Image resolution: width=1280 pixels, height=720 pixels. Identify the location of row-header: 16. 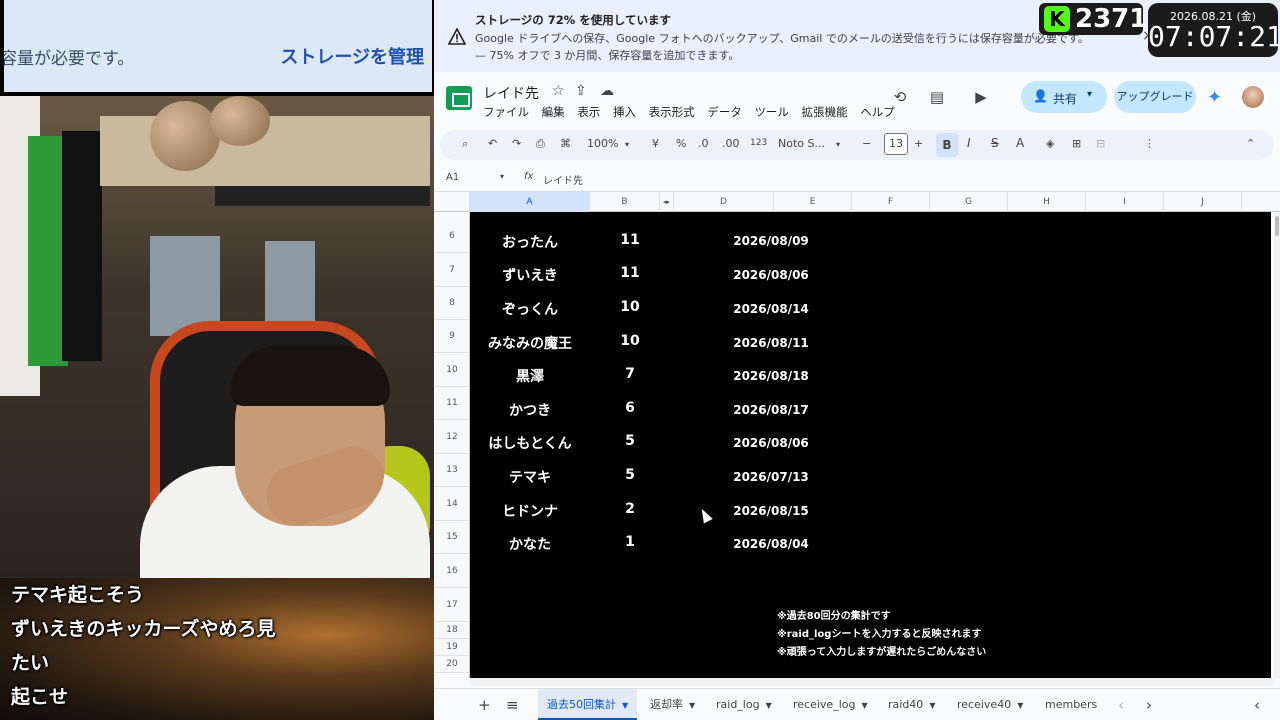
(451, 571).